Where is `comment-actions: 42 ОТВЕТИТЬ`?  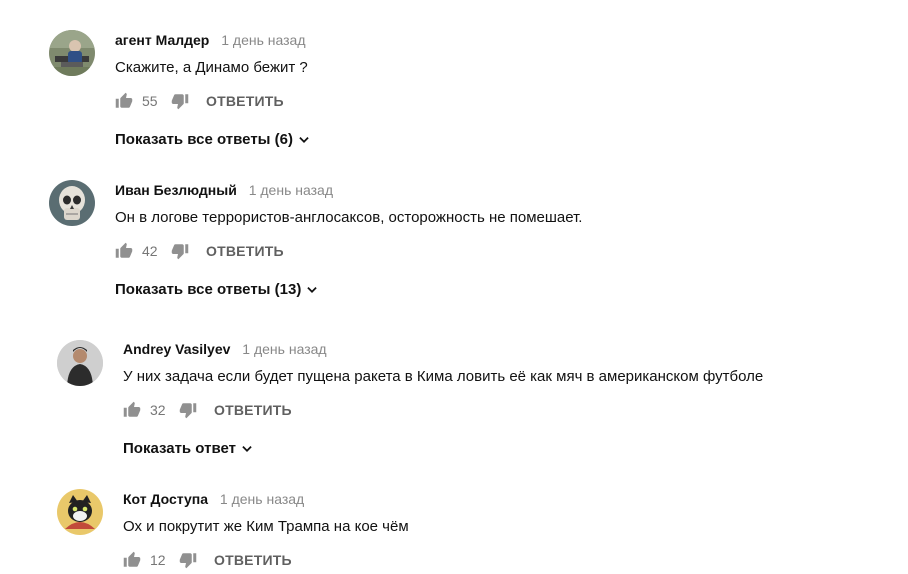 comment-actions: 42 ОТВЕТИТЬ is located at coordinates (199, 251).